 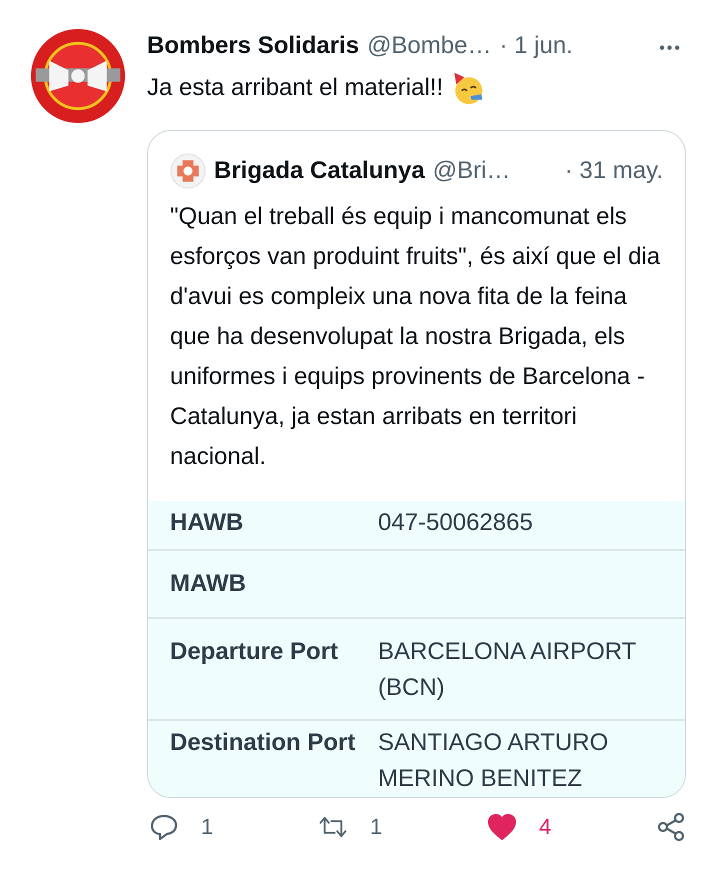 What do you see at coordinates (207, 827) in the screenshot?
I see `reply-count: 1` at bounding box center [207, 827].